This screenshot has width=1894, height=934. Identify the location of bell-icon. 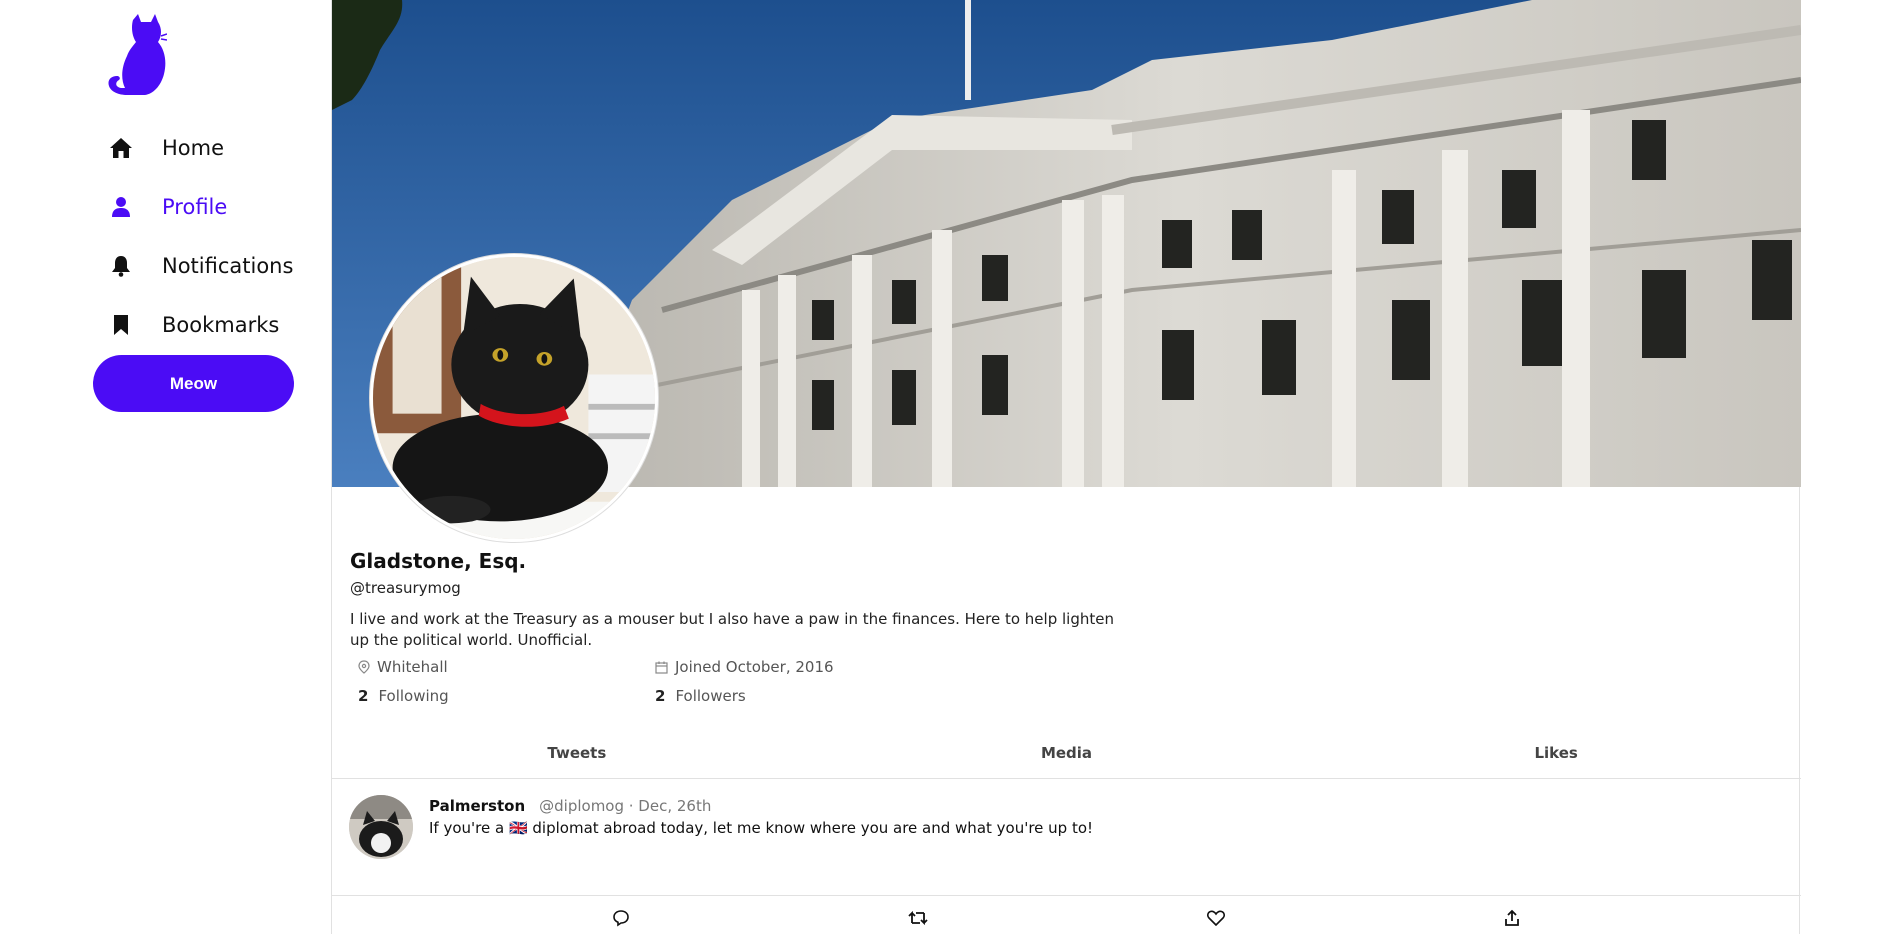
(121, 266).